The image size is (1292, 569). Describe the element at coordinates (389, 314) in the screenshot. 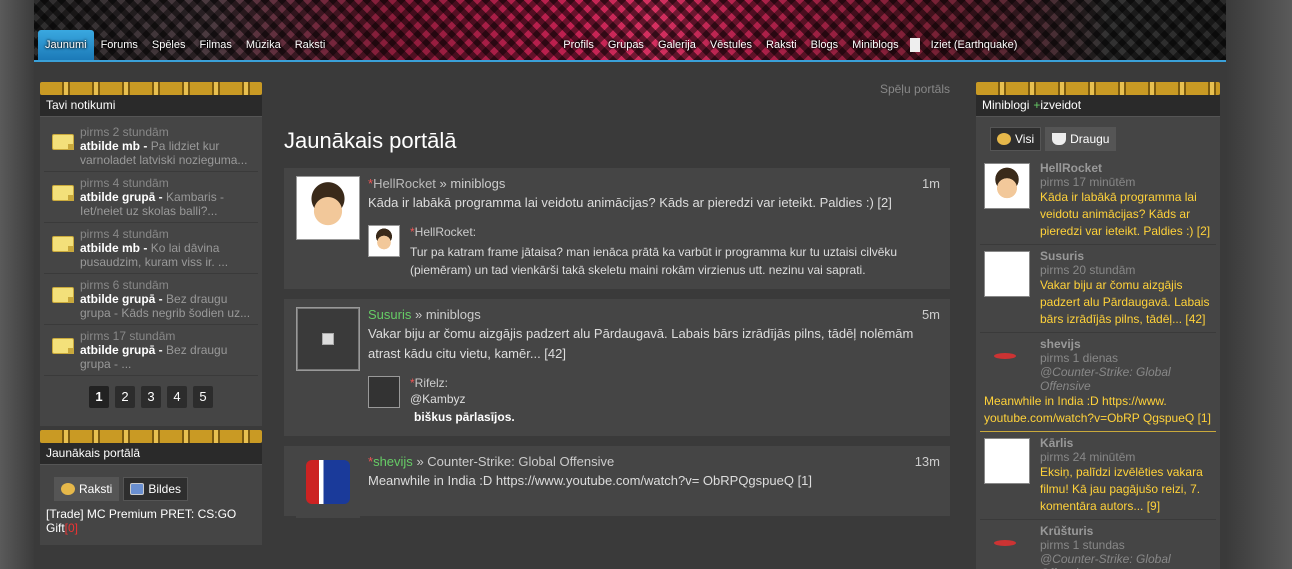

I see `post-author: Susuris` at that location.